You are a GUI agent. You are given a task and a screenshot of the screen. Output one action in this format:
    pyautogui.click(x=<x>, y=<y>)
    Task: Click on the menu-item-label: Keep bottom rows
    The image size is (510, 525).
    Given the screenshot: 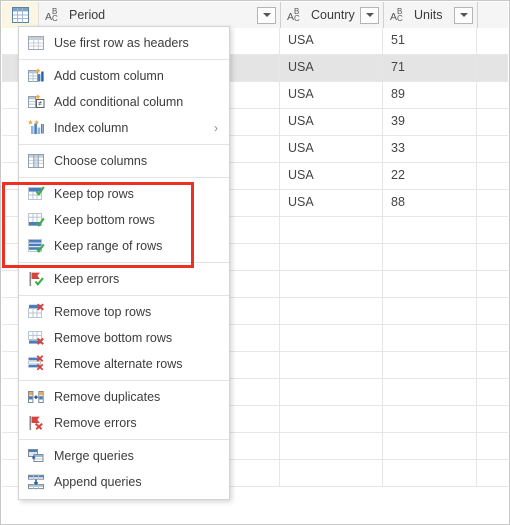 What is the action you would take?
    pyautogui.click(x=104, y=220)
    